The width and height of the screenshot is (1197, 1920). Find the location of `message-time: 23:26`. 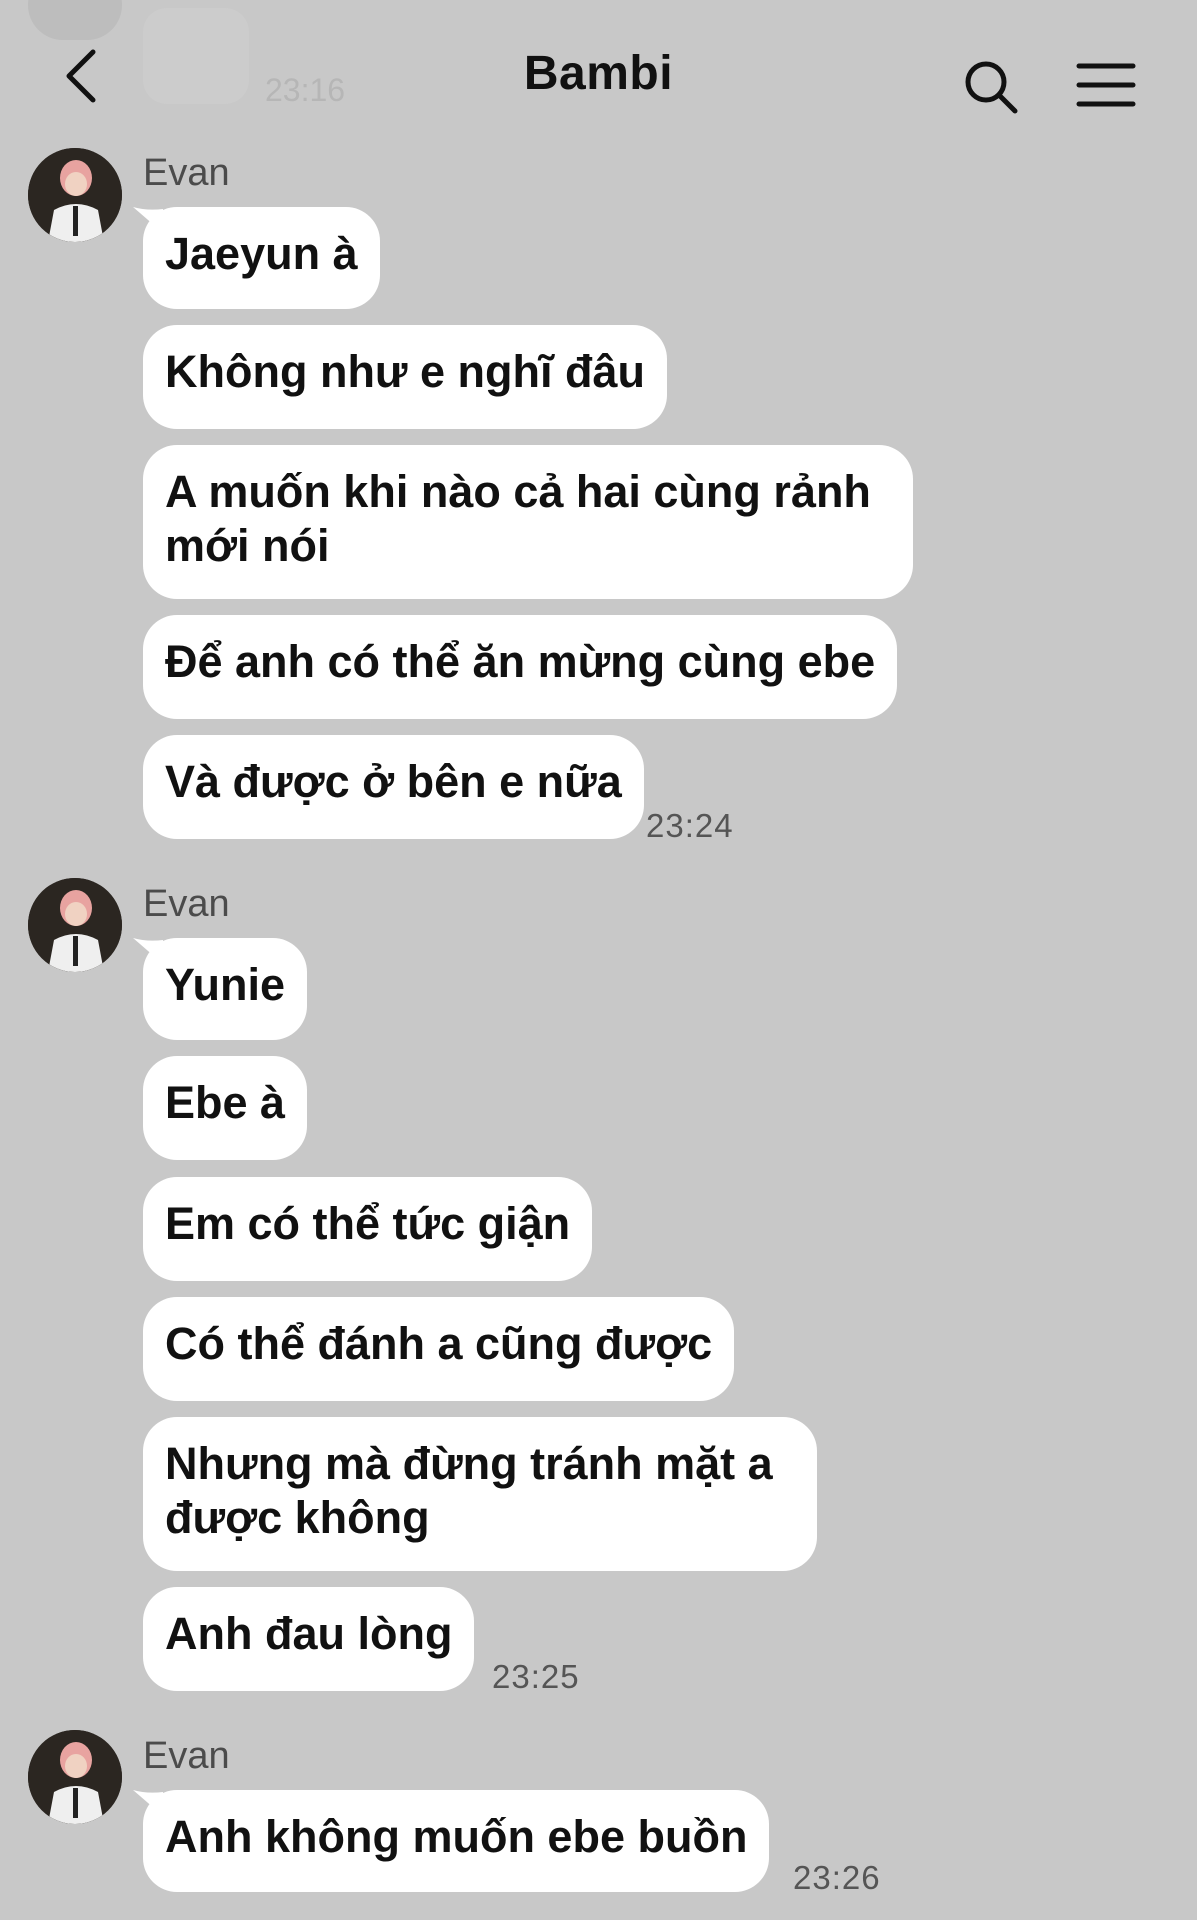

message-time: 23:26 is located at coordinates (837, 1877).